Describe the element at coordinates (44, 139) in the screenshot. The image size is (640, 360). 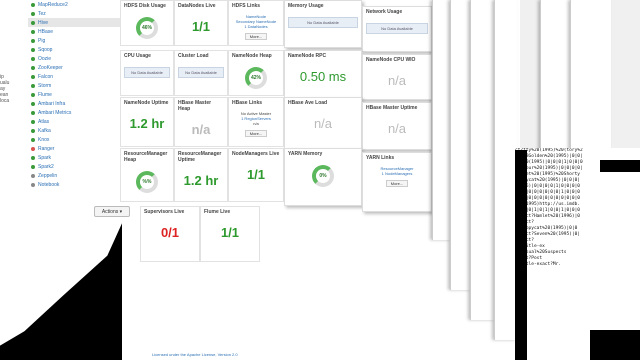
I see `sidebar-item-label: Knox` at that location.